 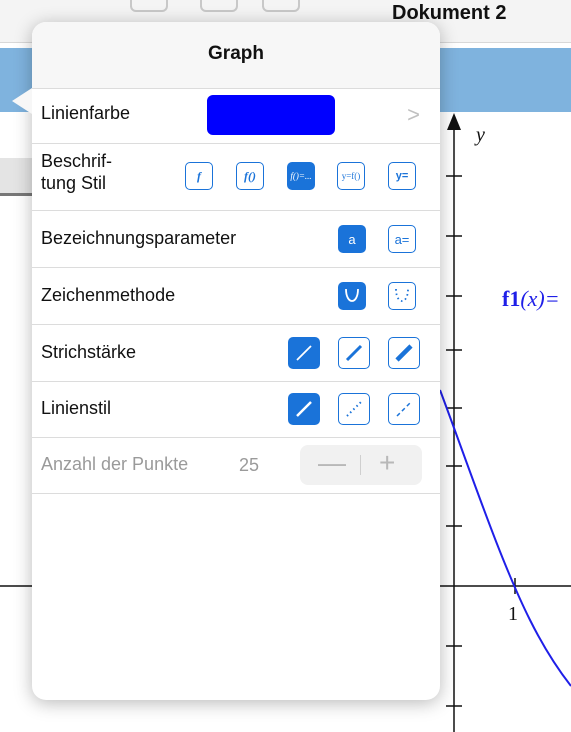 I want to click on line-weight-row: Strichstärke, so click(x=236, y=353).